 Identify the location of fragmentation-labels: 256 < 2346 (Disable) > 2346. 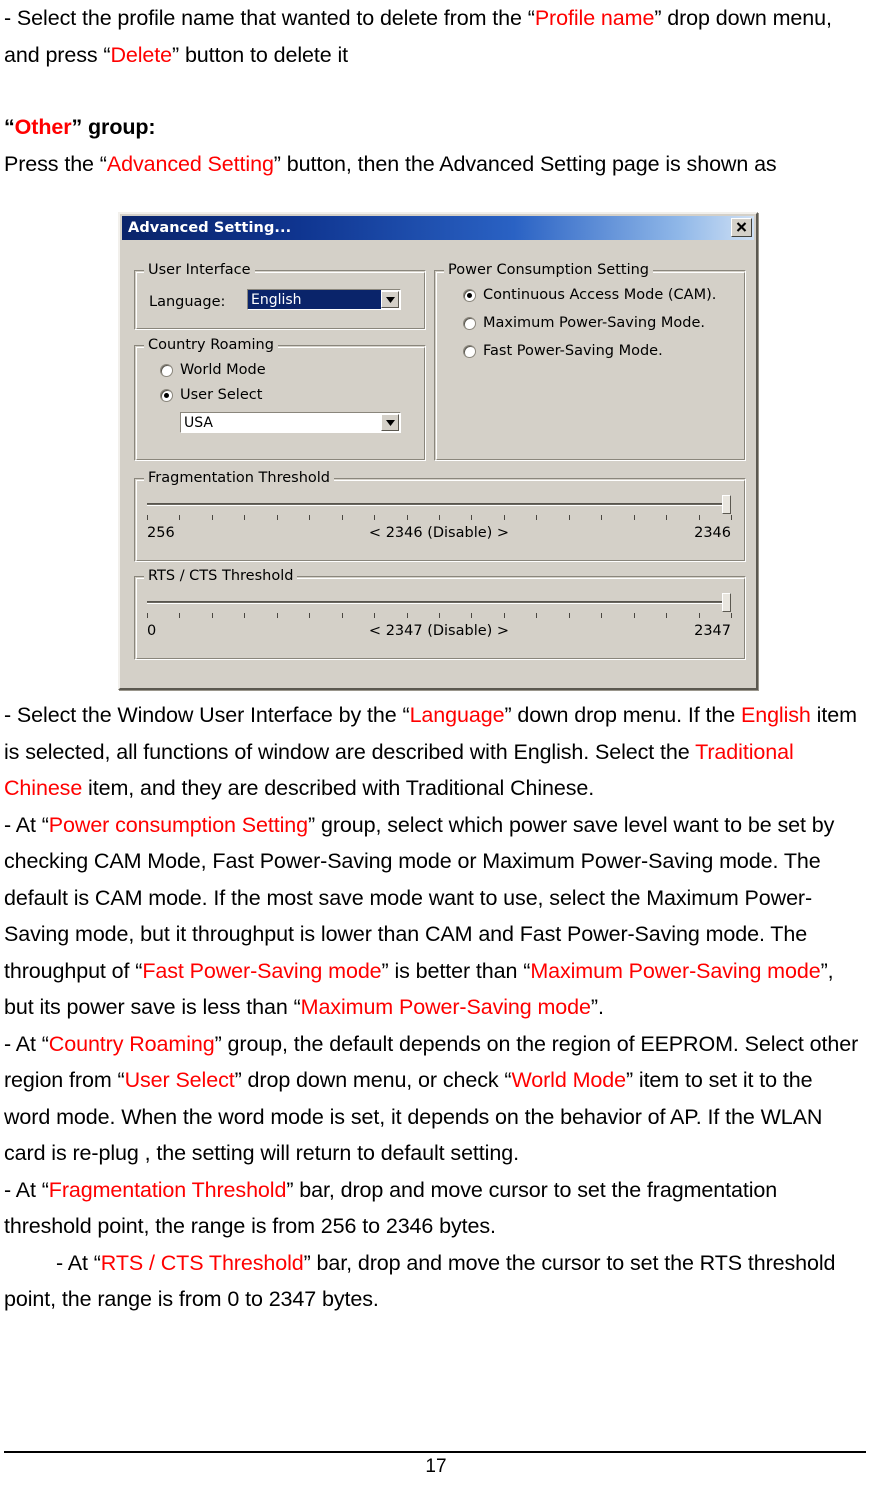
(439, 535).